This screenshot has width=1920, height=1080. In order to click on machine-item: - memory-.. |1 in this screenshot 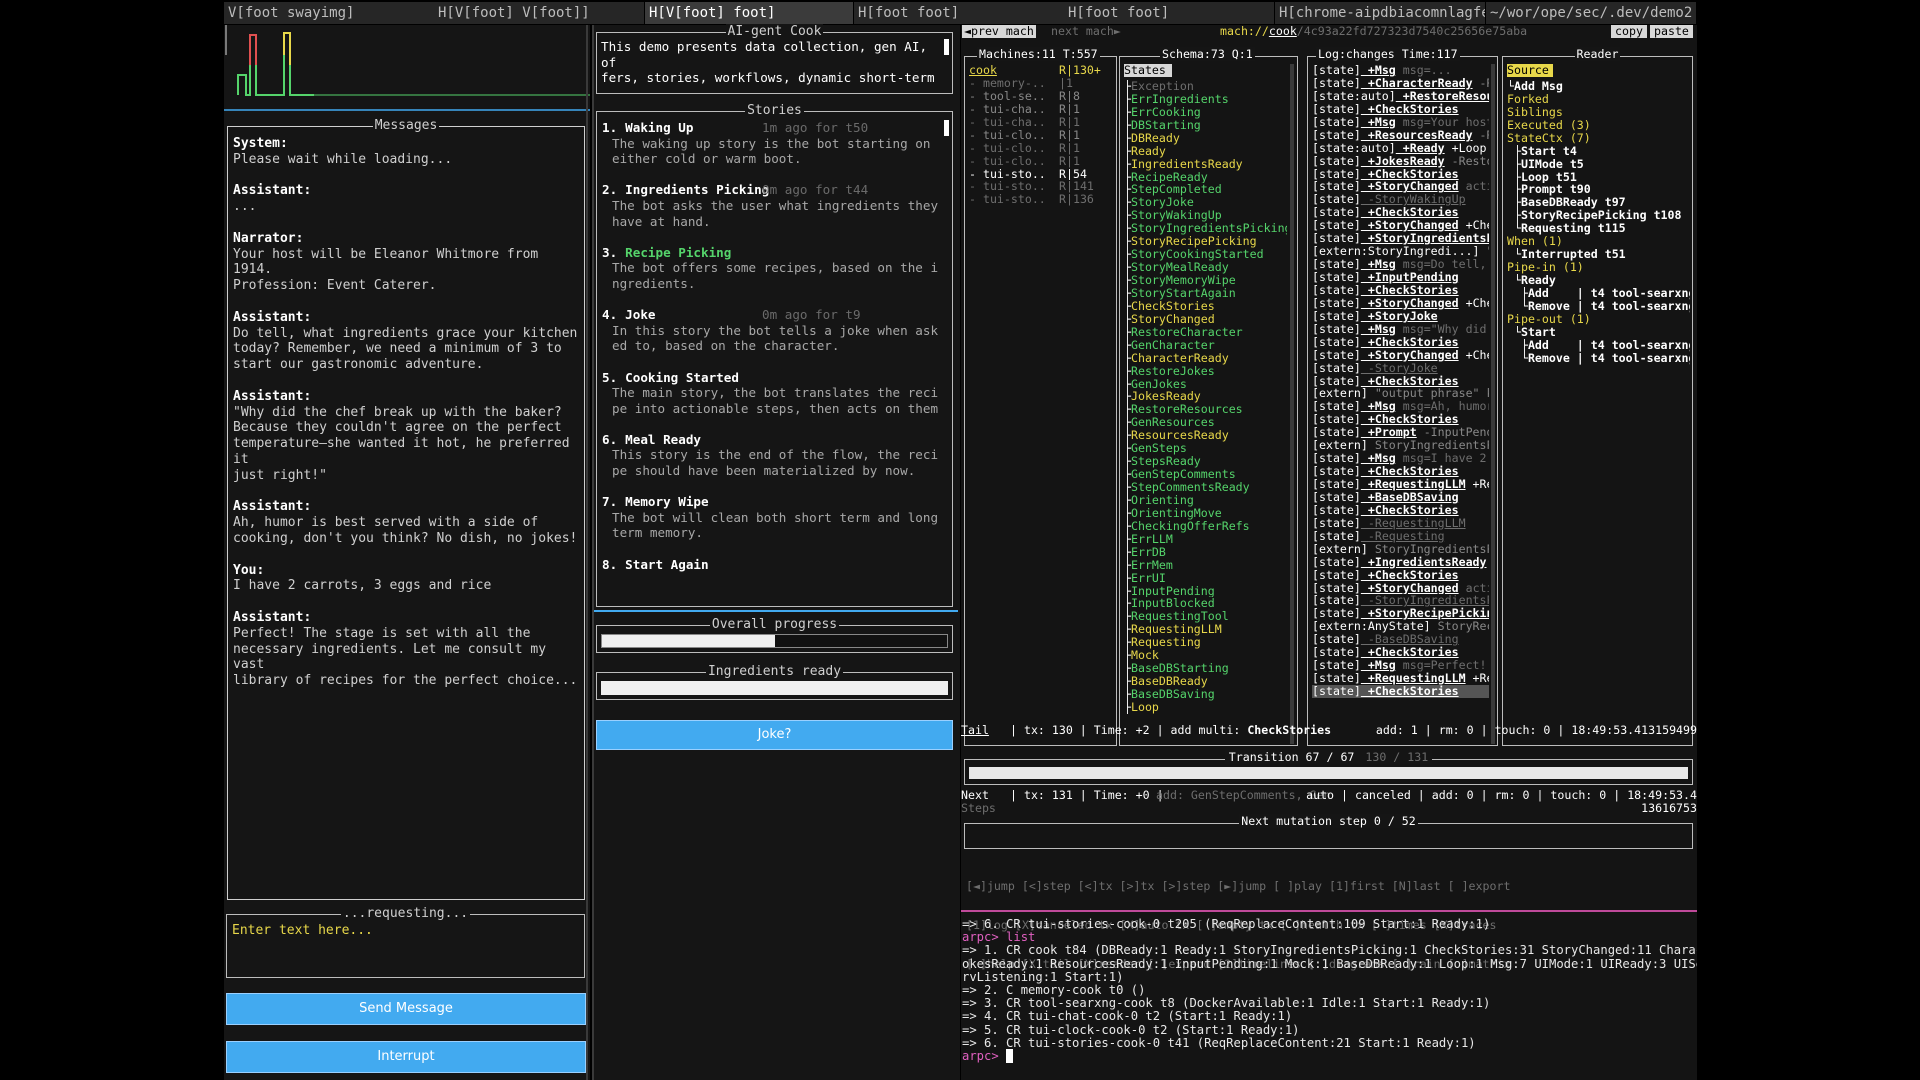, I will do `click(1041, 83)`.